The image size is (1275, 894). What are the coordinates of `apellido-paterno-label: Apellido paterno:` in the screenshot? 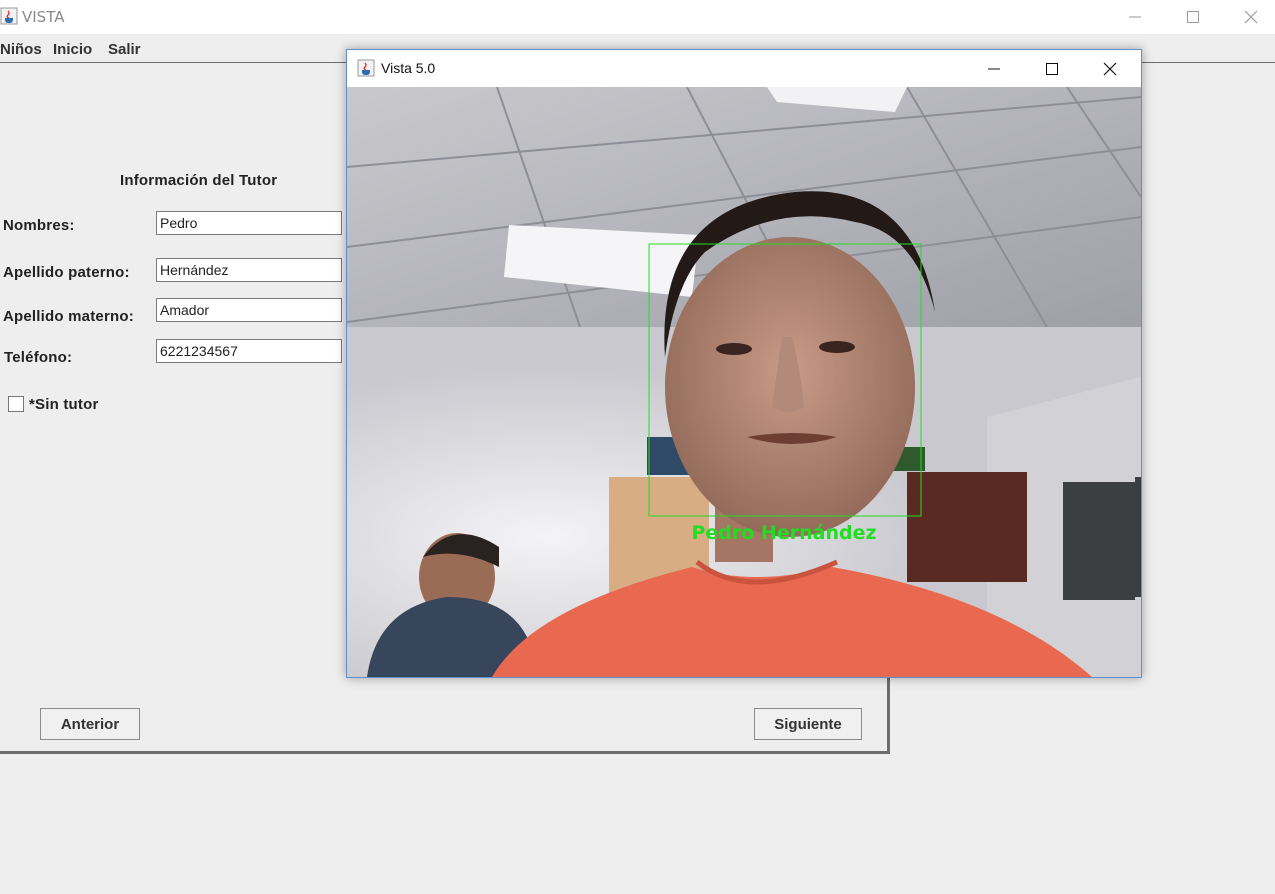 It's located at (66, 272).